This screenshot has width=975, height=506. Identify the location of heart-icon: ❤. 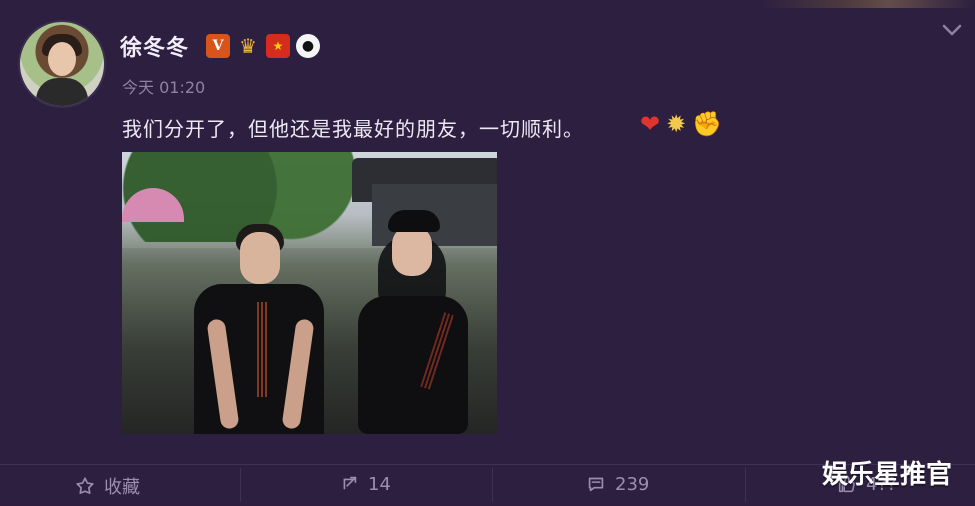
(650, 124).